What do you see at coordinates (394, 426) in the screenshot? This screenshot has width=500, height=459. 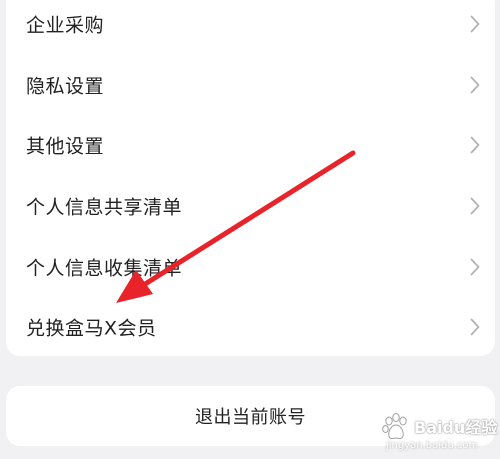 I see `baidu-paw-icon` at bounding box center [394, 426].